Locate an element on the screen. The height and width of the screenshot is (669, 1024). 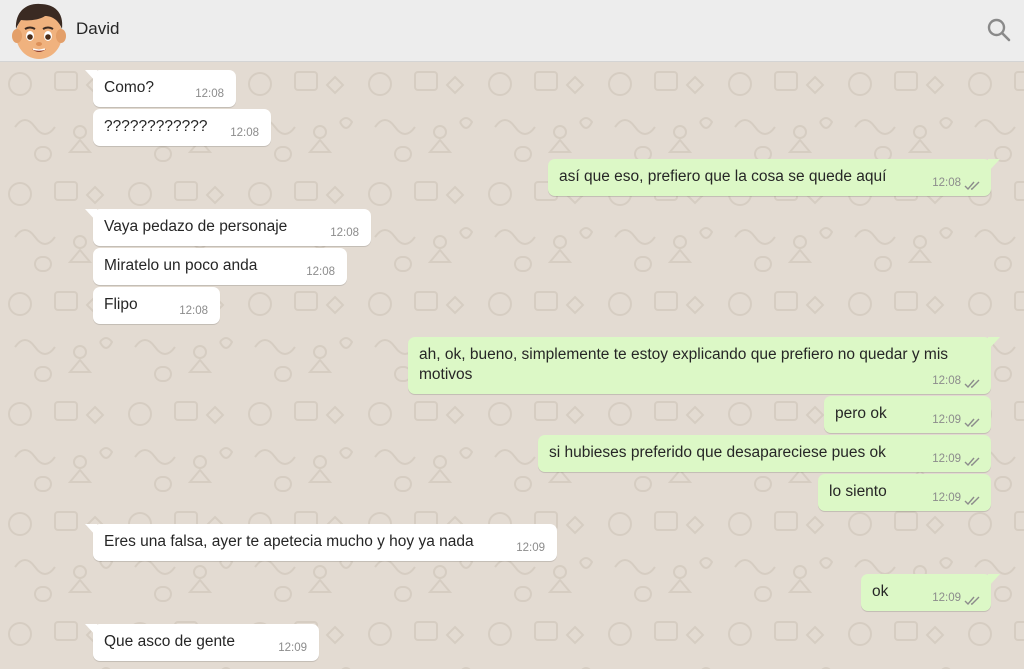
message-text: ok is located at coordinates (880, 591).